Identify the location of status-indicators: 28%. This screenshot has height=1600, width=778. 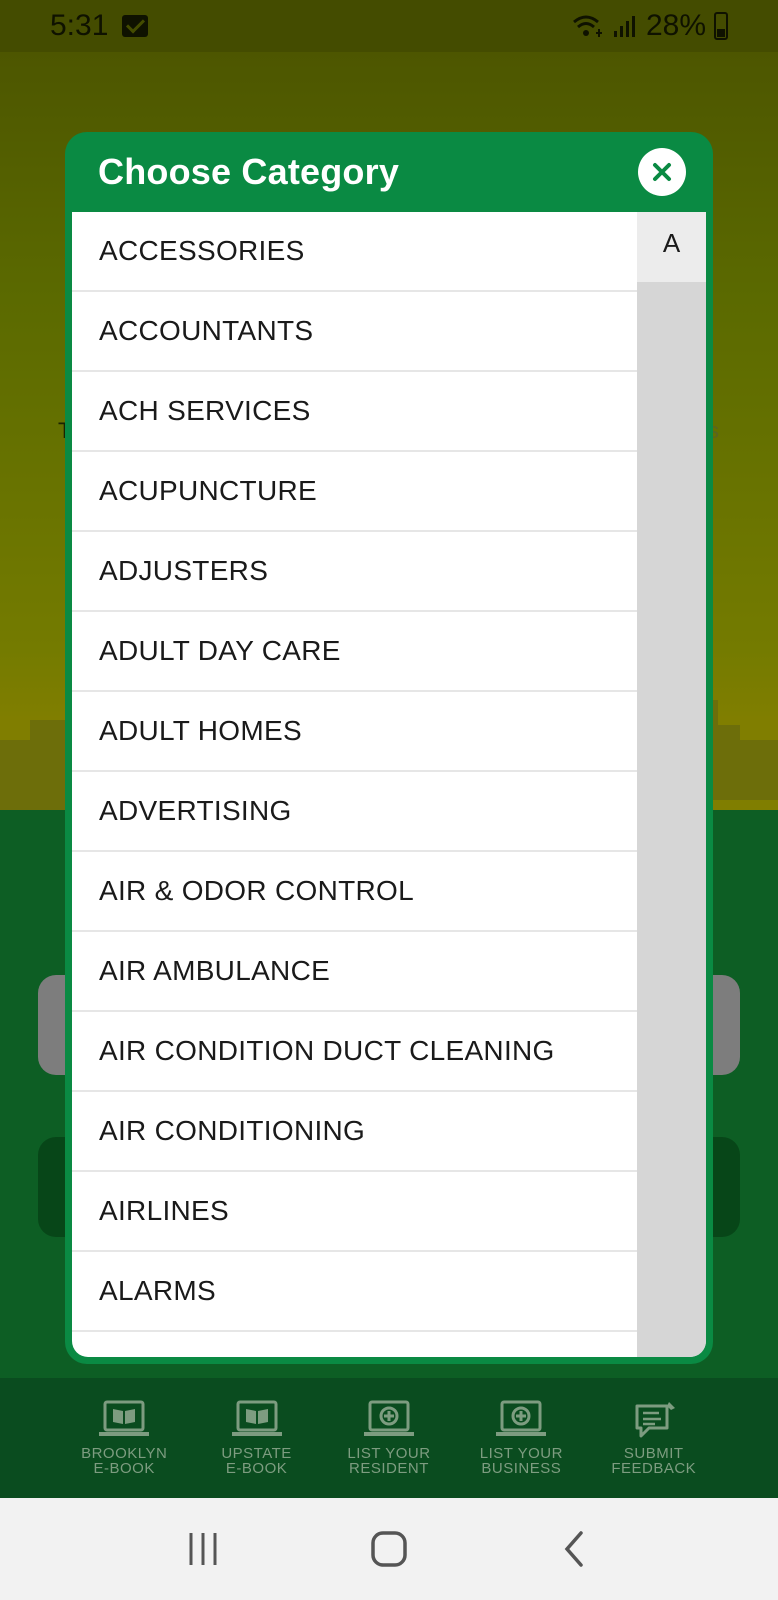
(650, 26).